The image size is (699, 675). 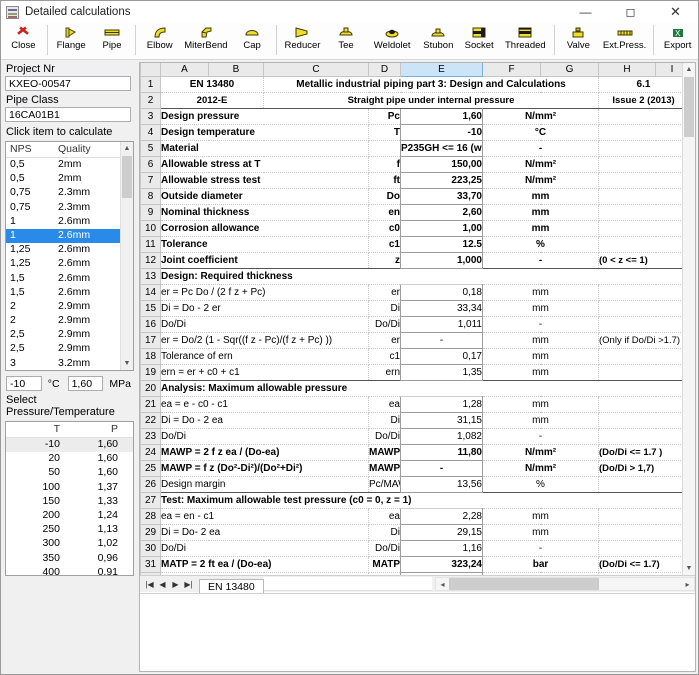 I want to click on row-description: Material, so click(x=264, y=148).